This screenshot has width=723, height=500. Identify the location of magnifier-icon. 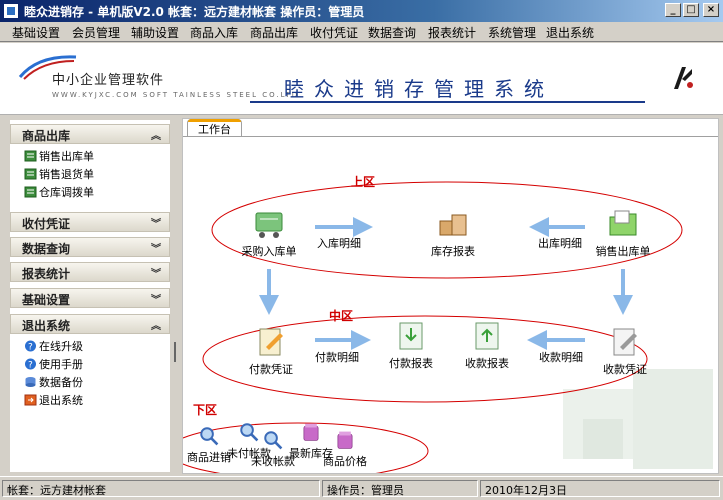
(209, 436).